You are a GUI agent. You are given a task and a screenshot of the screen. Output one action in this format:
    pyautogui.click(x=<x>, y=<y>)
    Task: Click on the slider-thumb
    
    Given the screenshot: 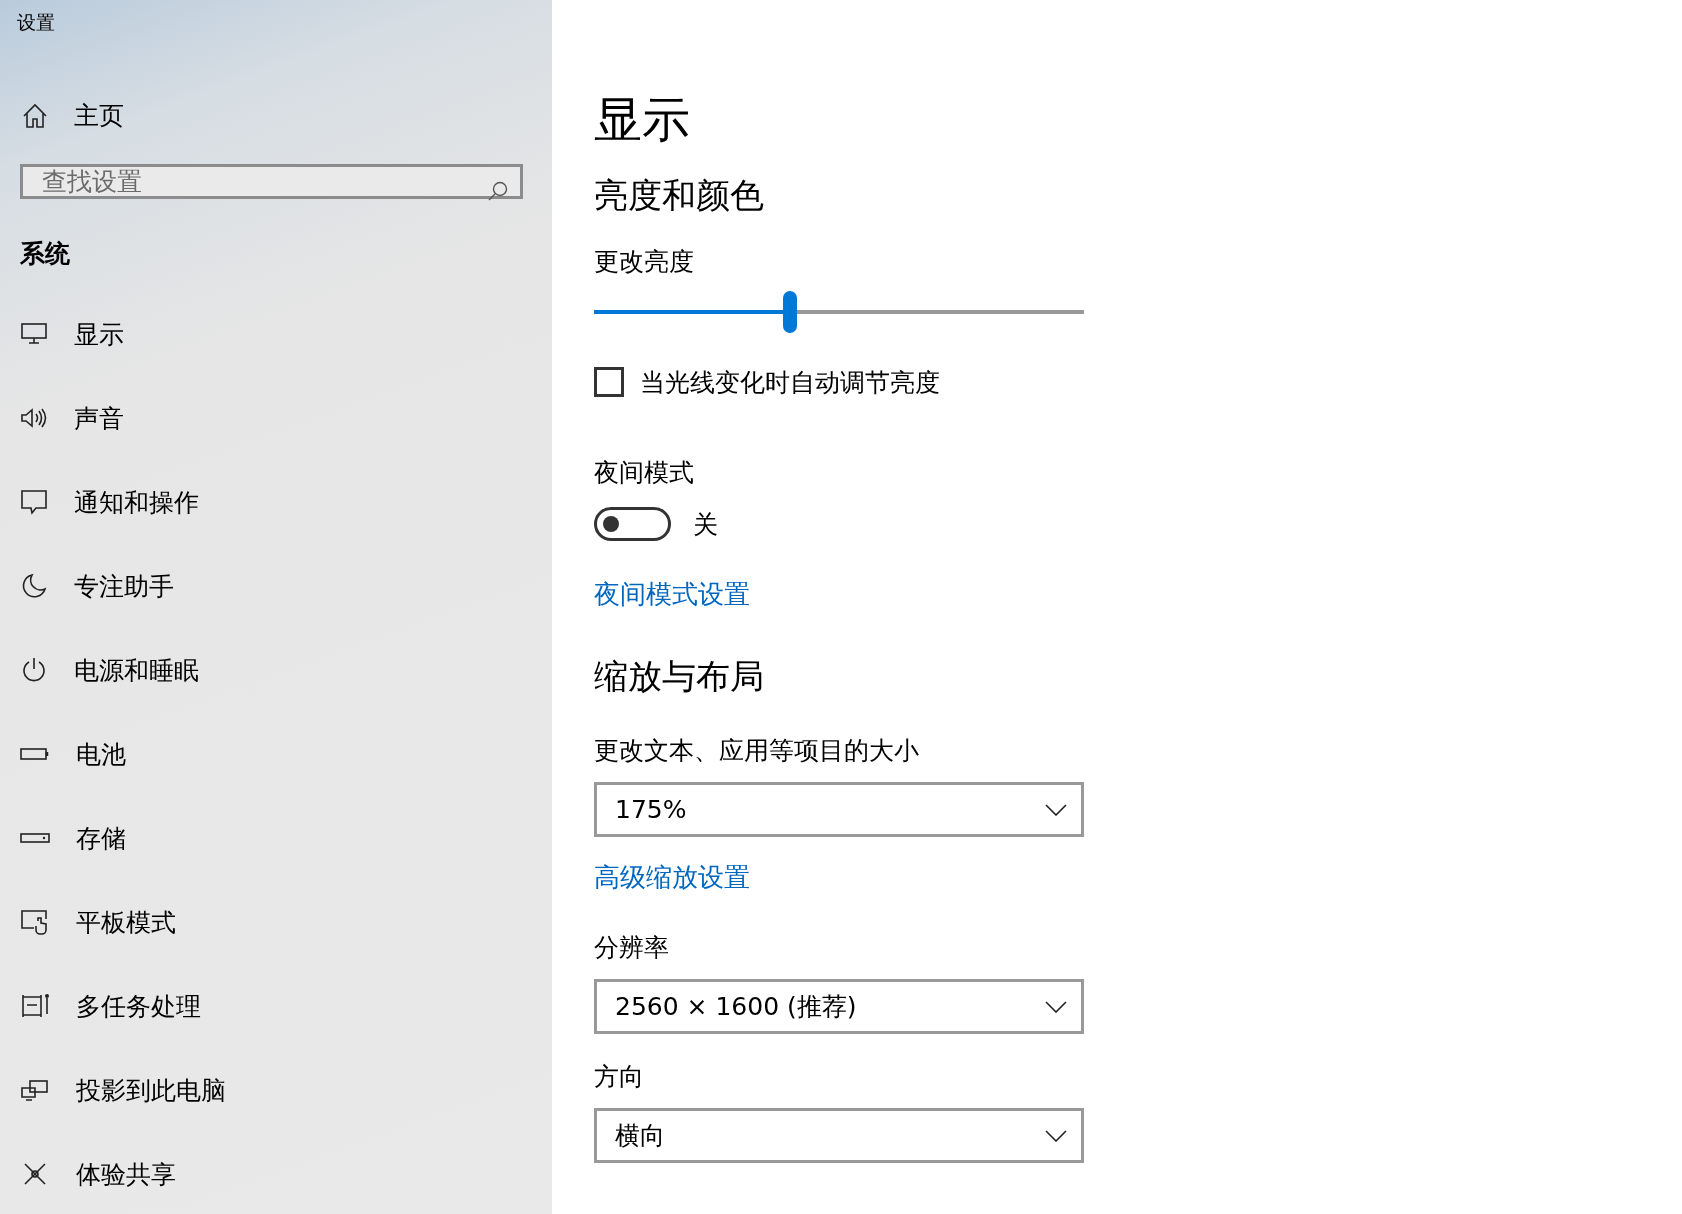 What is the action you would take?
    pyautogui.click(x=790, y=312)
    